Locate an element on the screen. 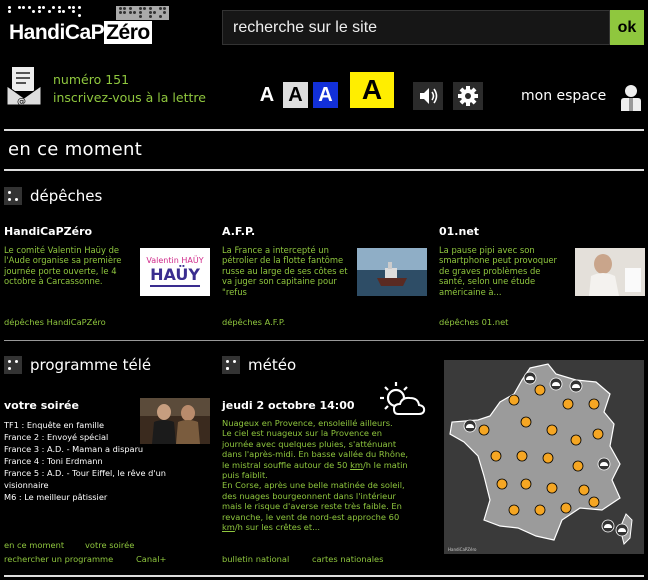 The image size is (648, 580). newsletter-icon: @ is located at coordinates (24, 86).